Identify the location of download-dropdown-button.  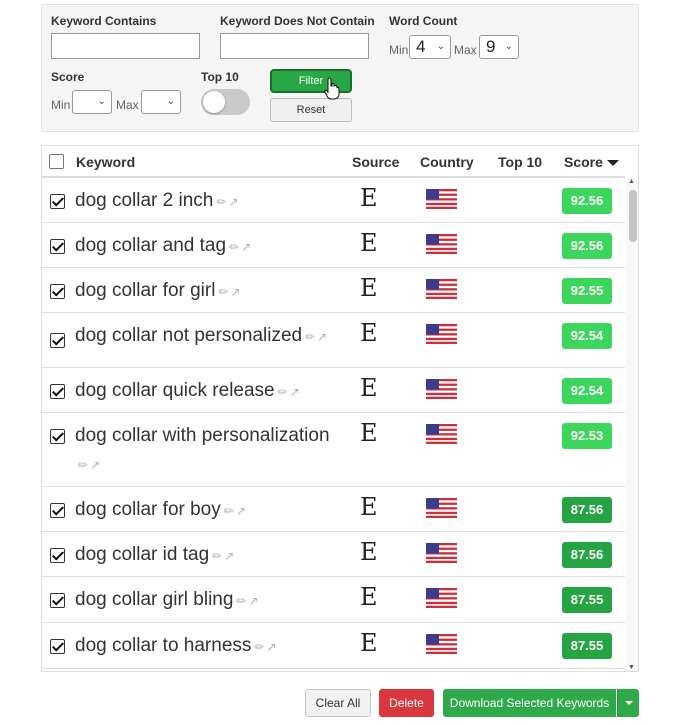
(628, 703).